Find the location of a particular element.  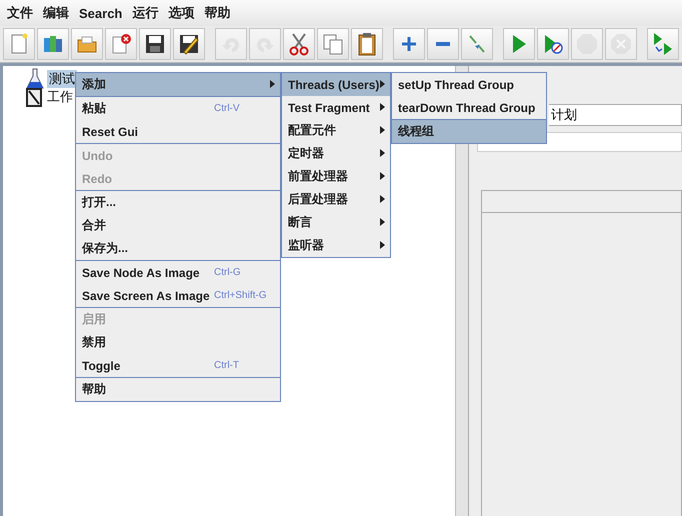

scissors-icon is located at coordinates (299, 44).